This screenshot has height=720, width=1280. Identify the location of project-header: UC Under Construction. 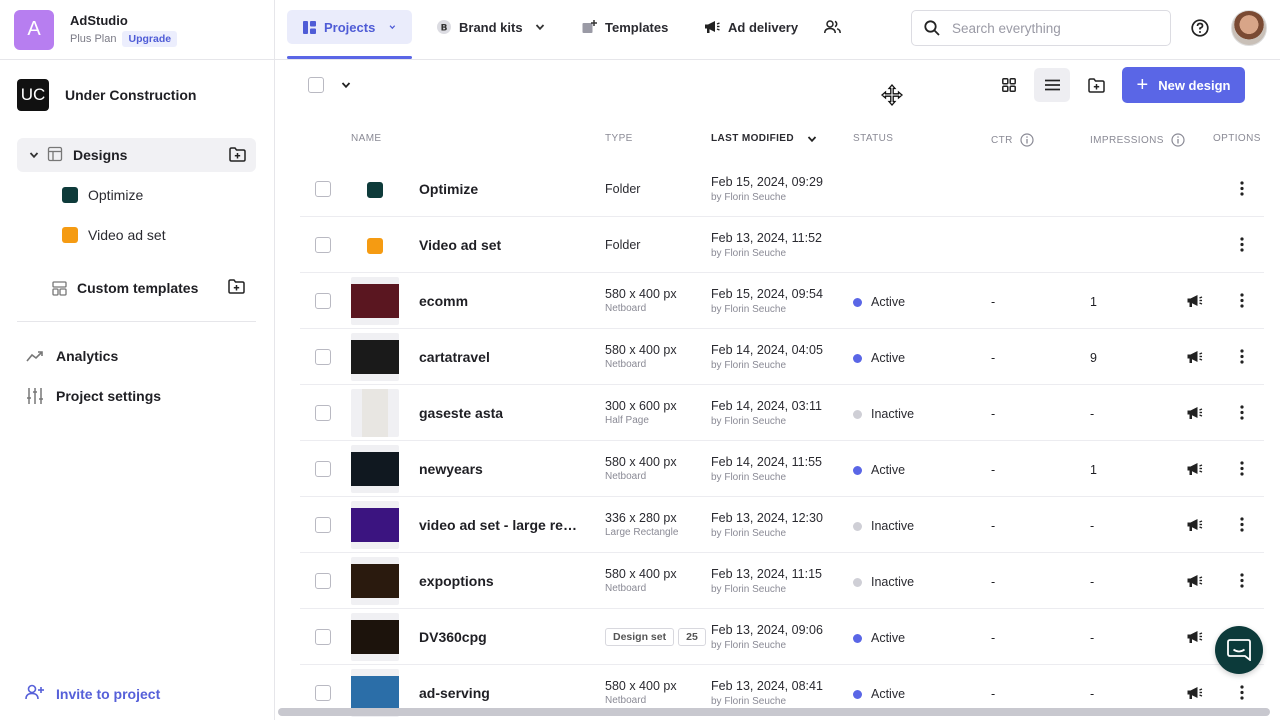
(106, 95).